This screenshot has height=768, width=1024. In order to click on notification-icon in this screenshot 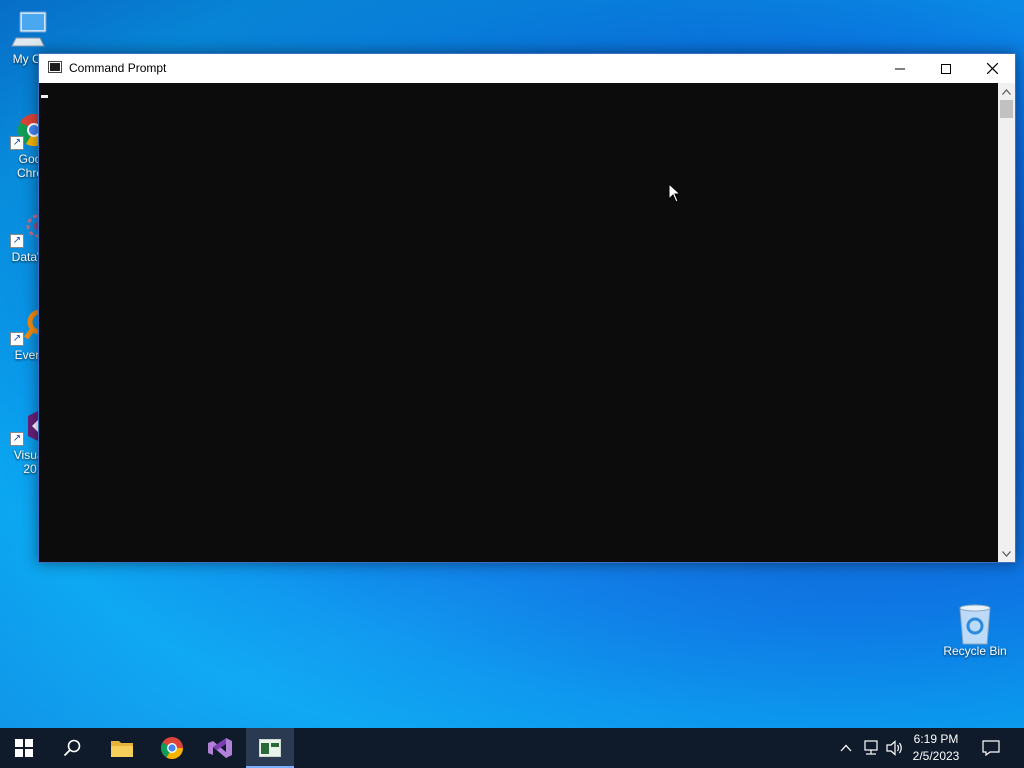, I will do `click(991, 748)`.